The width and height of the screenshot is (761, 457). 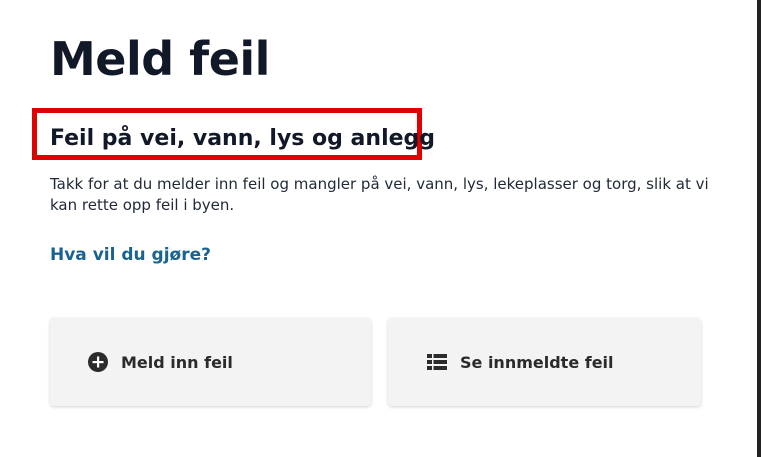 I want to click on section-heading: Feil på vei, vann, lys og anlegg, so click(x=243, y=138).